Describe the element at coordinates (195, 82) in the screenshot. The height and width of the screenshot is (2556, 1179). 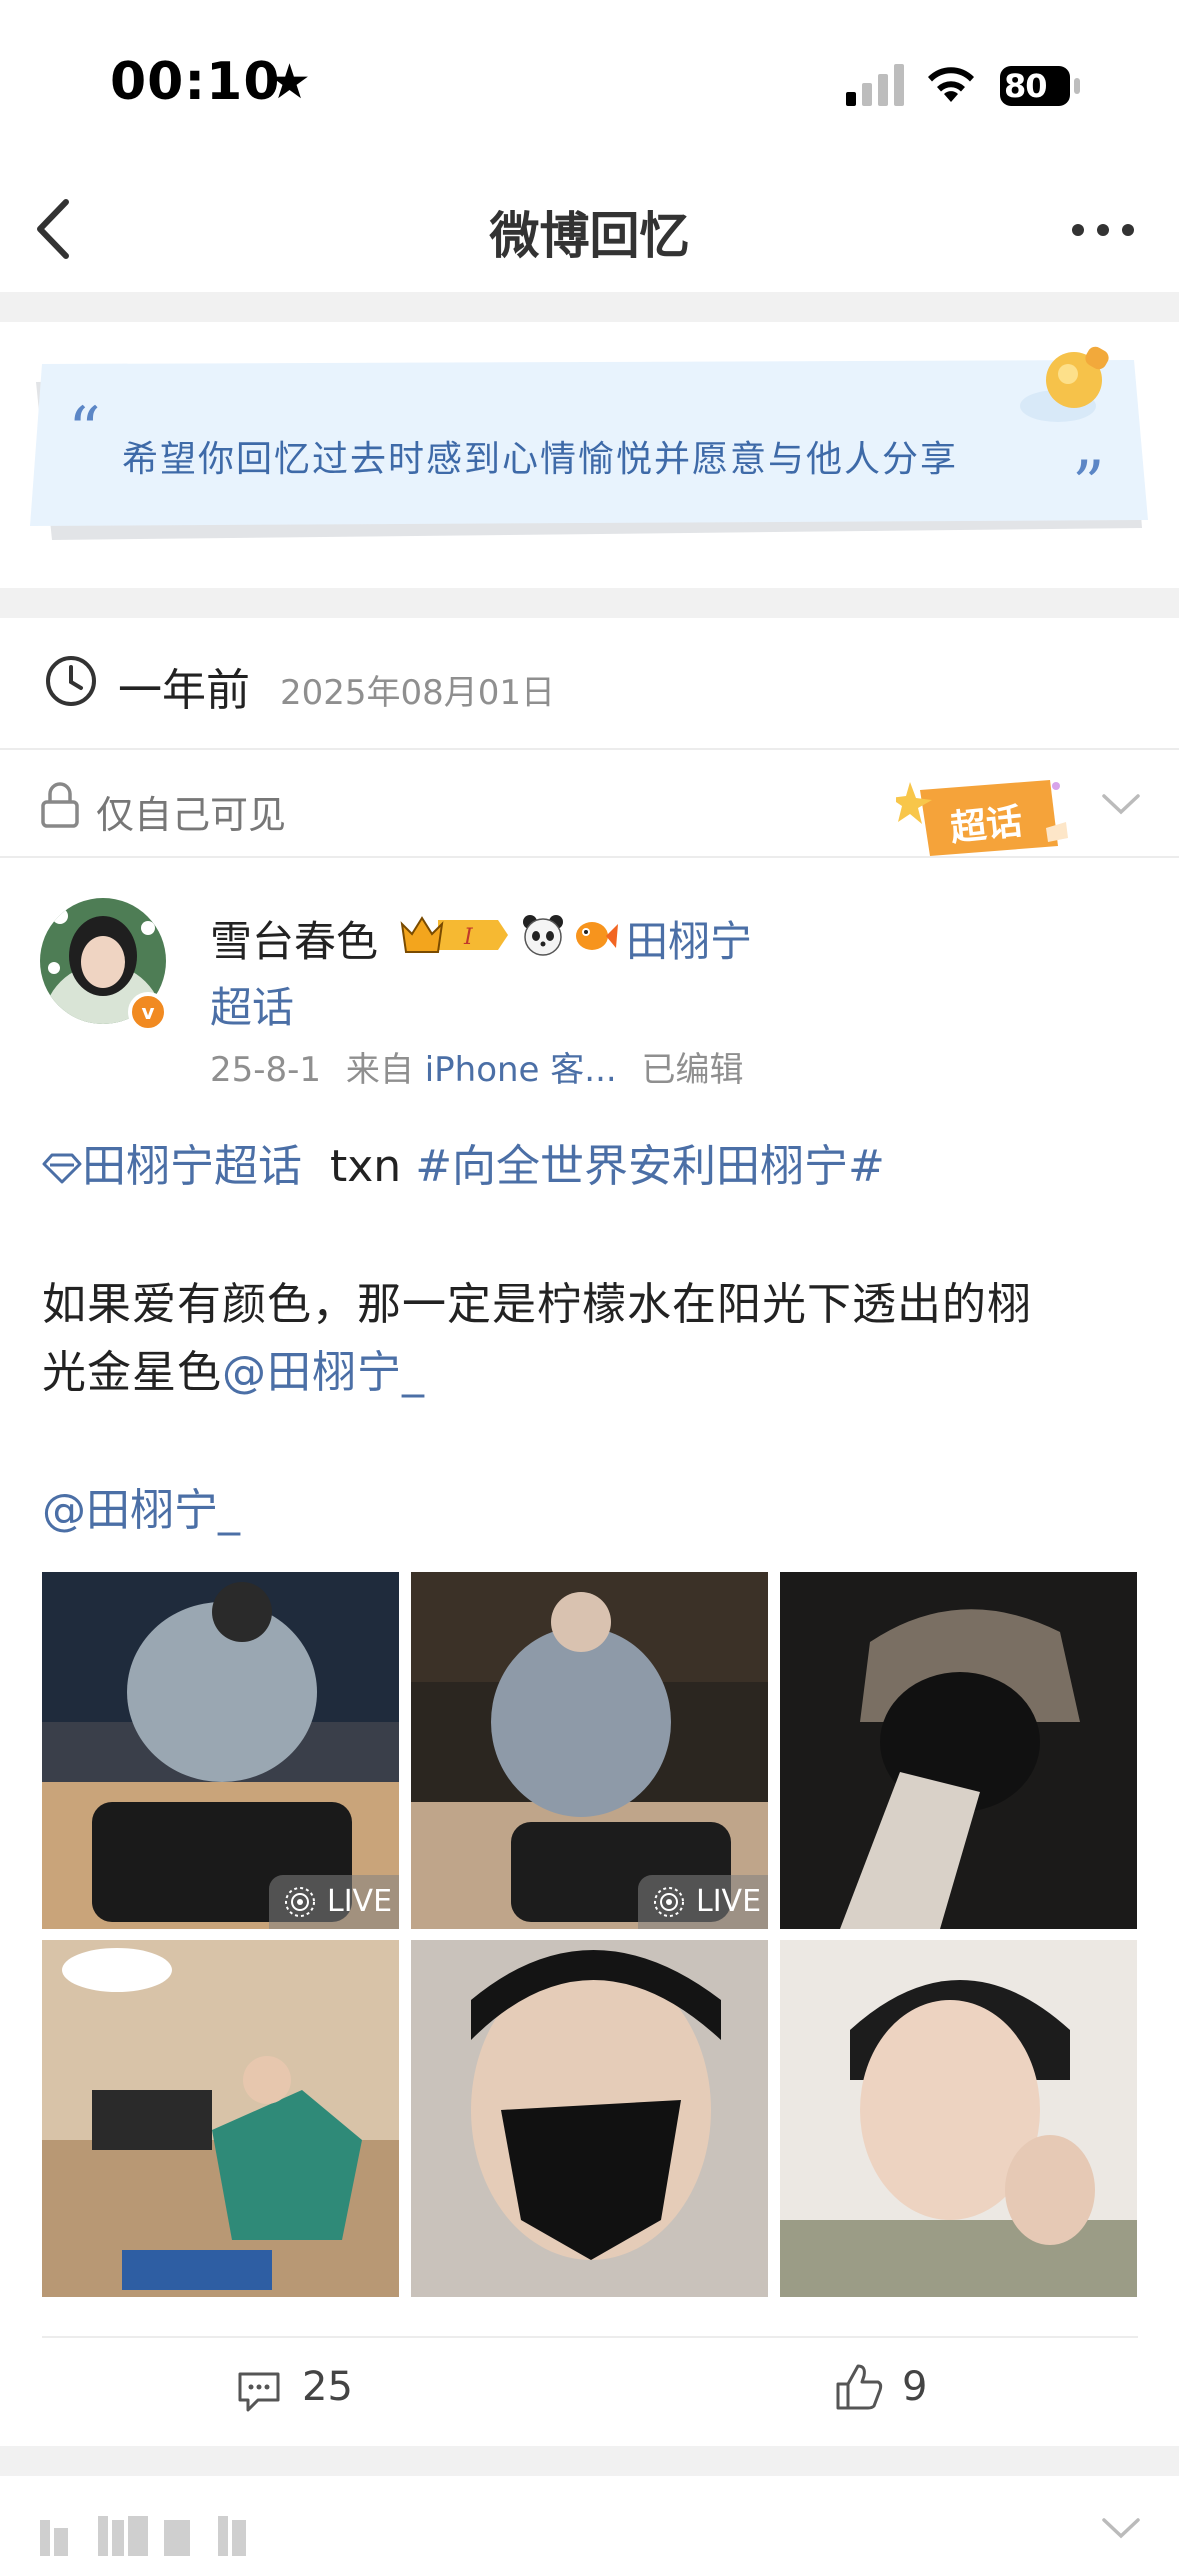
I see `status-time: 00:10` at that location.